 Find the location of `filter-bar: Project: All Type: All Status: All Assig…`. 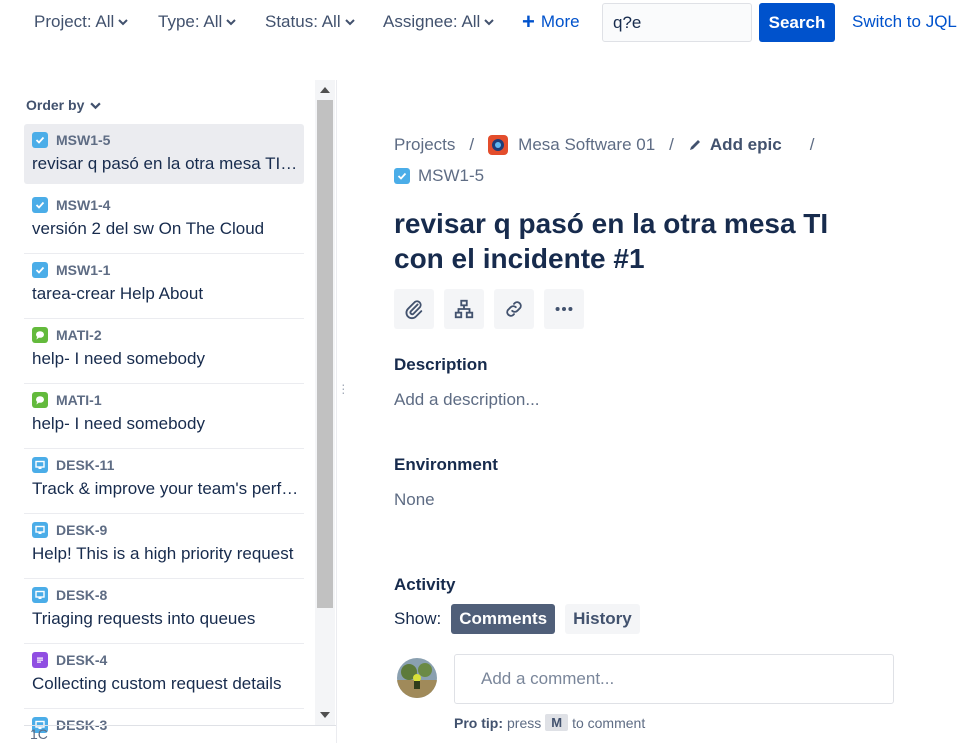

filter-bar: Project: All Type: All Status: All Assig… is located at coordinates (480, 23).